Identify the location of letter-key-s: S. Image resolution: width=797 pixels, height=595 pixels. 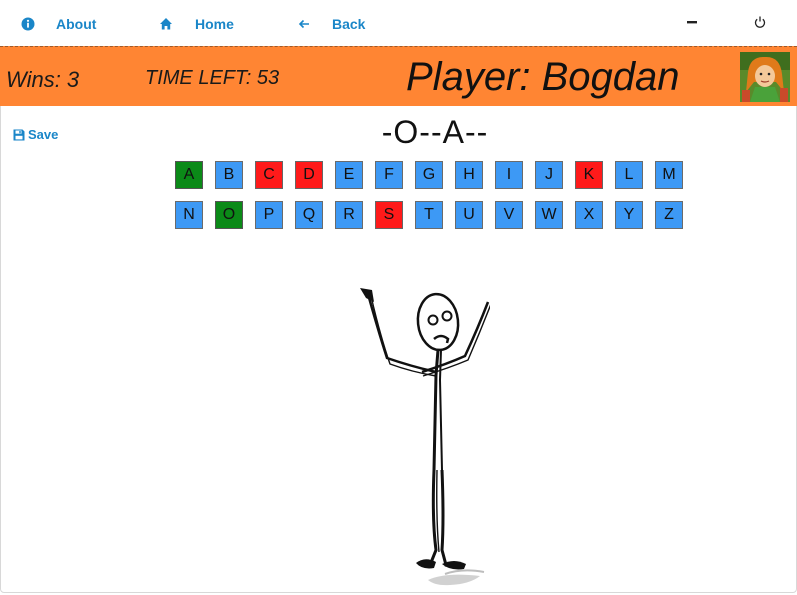
(389, 215).